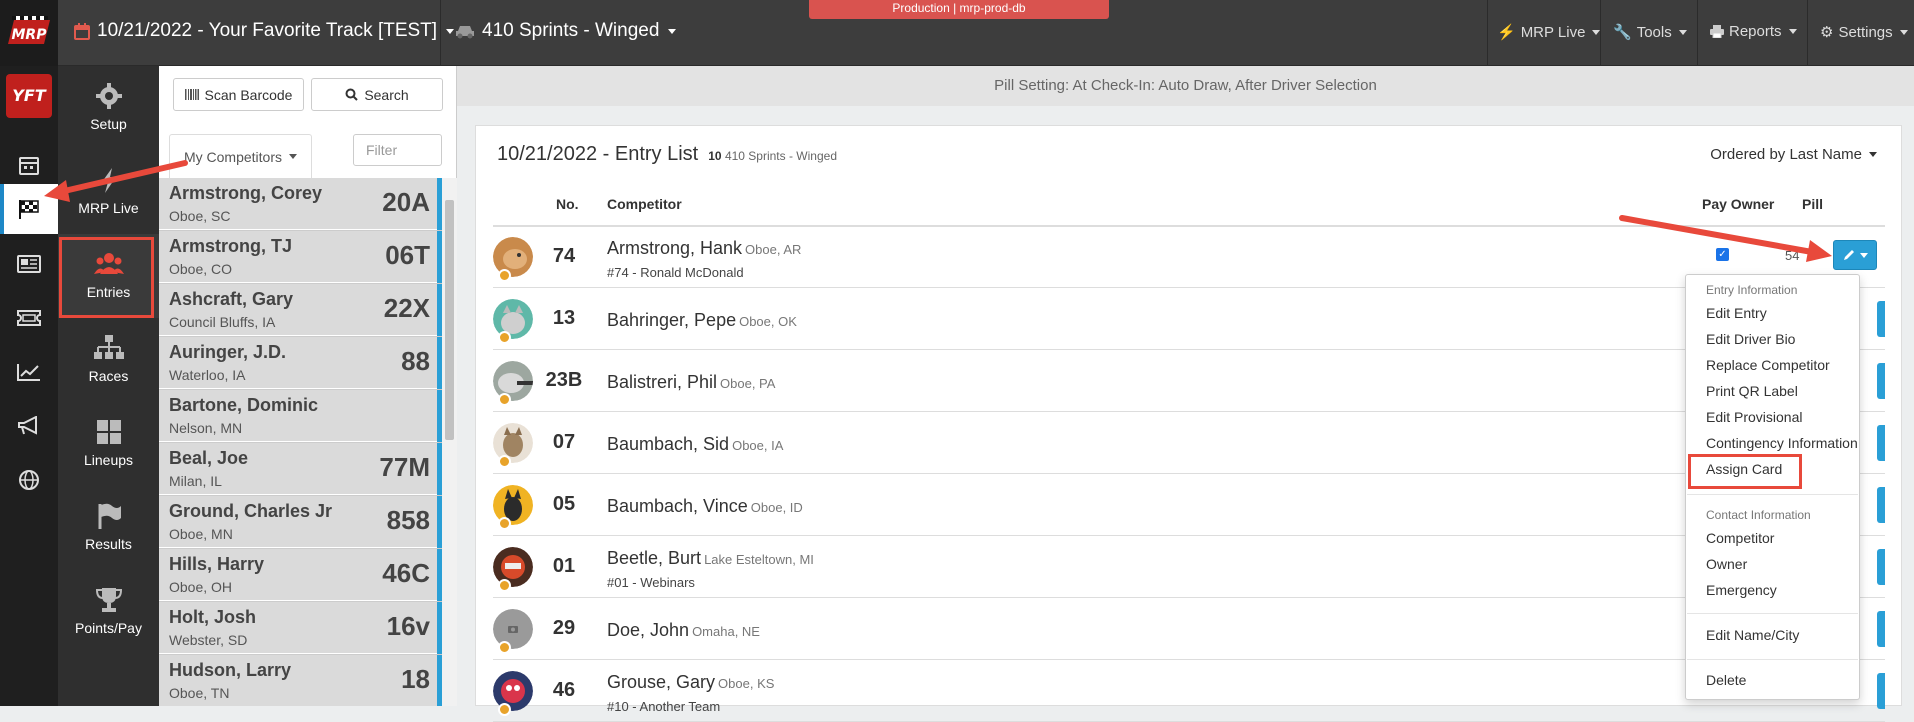 The image size is (1914, 722). I want to click on pencil-icon, so click(1848, 255).